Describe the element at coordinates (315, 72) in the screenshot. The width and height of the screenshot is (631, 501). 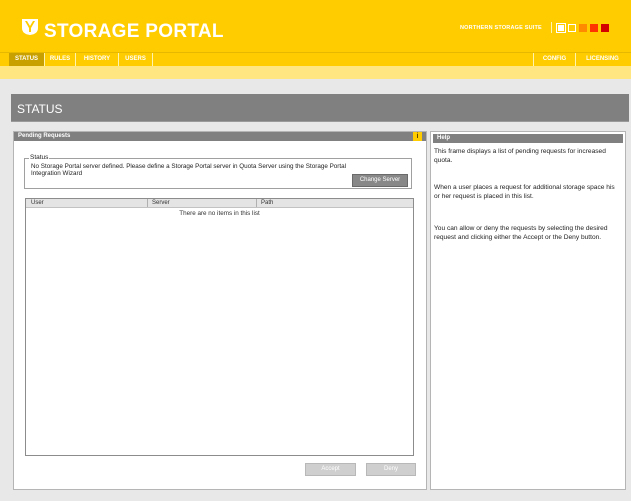
I see `sub-nav-bar` at that location.